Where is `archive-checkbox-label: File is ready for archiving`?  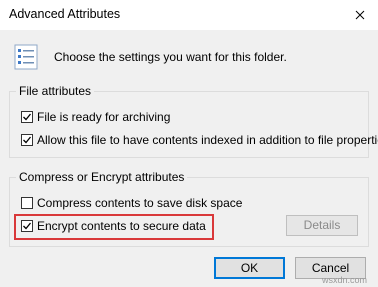
archive-checkbox-label: File is ready for archiving is located at coordinates (104, 117).